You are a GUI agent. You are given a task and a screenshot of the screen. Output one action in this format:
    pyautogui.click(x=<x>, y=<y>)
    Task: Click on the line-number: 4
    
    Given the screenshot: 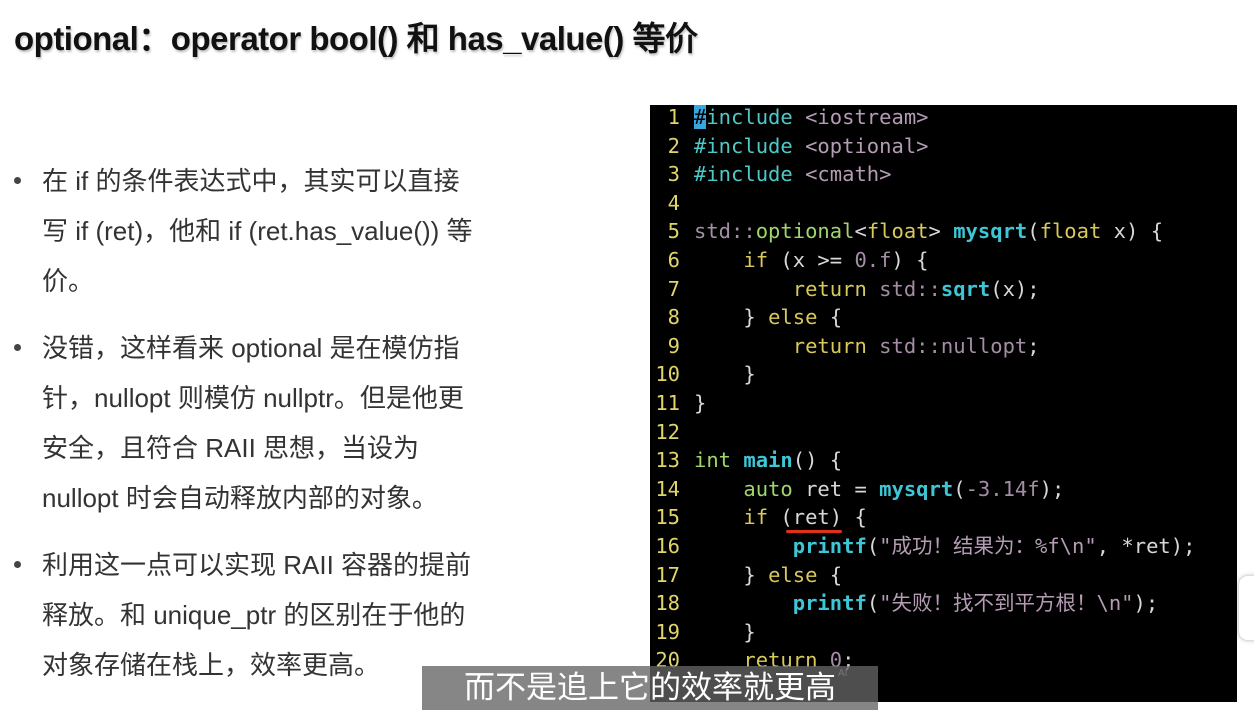 What is the action you would take?
    pyautogui.click(x=673, y=202)
    